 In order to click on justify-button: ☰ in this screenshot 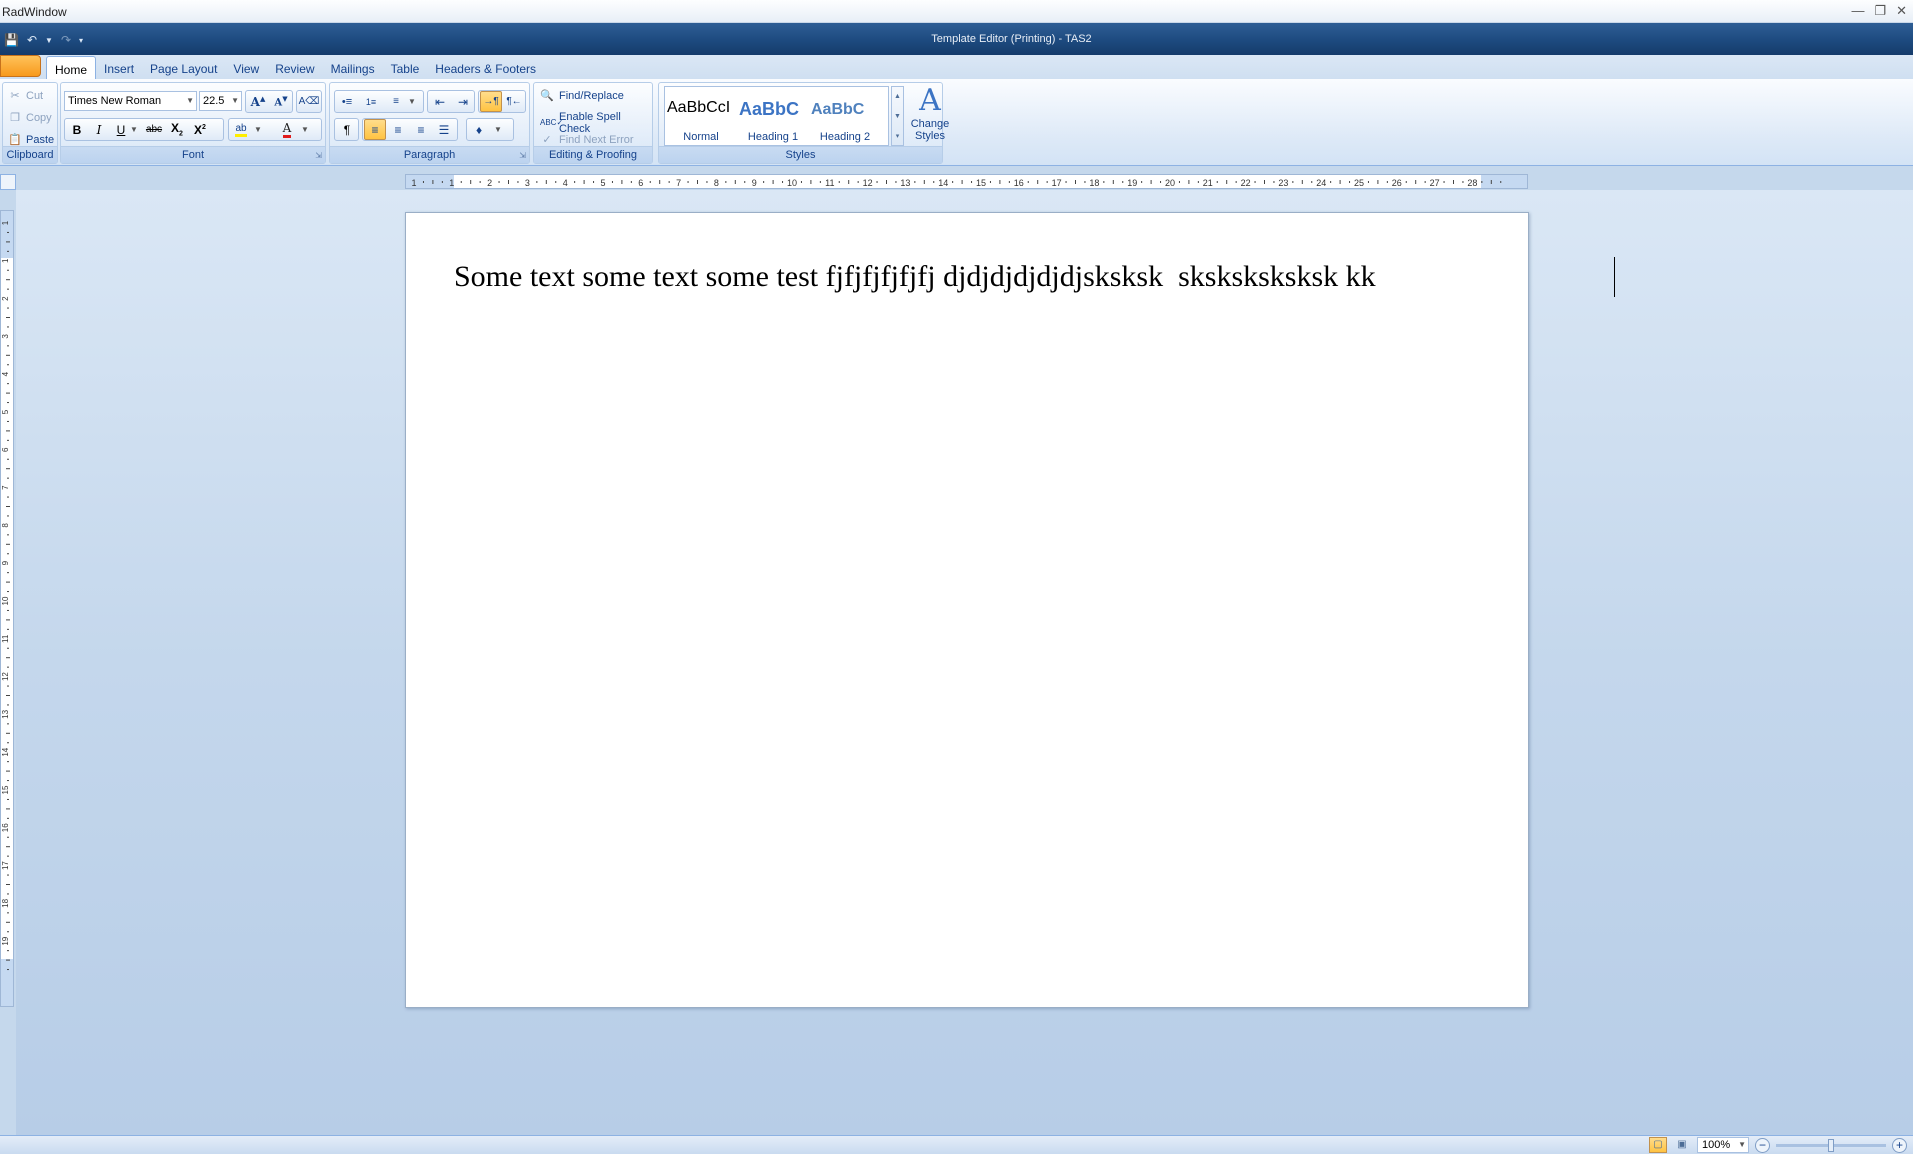, I will do `click(444, 129)`.